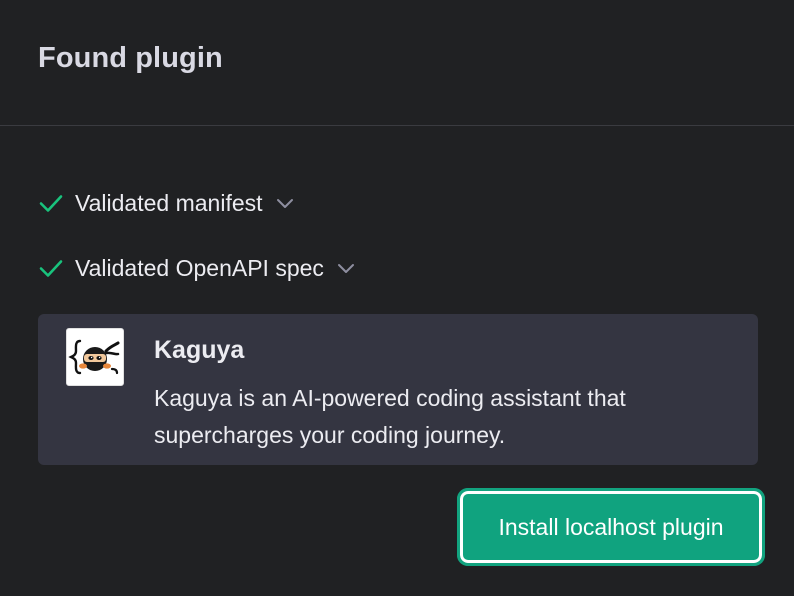 This screenshot has height=596, width=794. I want to click on validation-item-openapi: Validated OpenAPI spec, so click(197, 268).